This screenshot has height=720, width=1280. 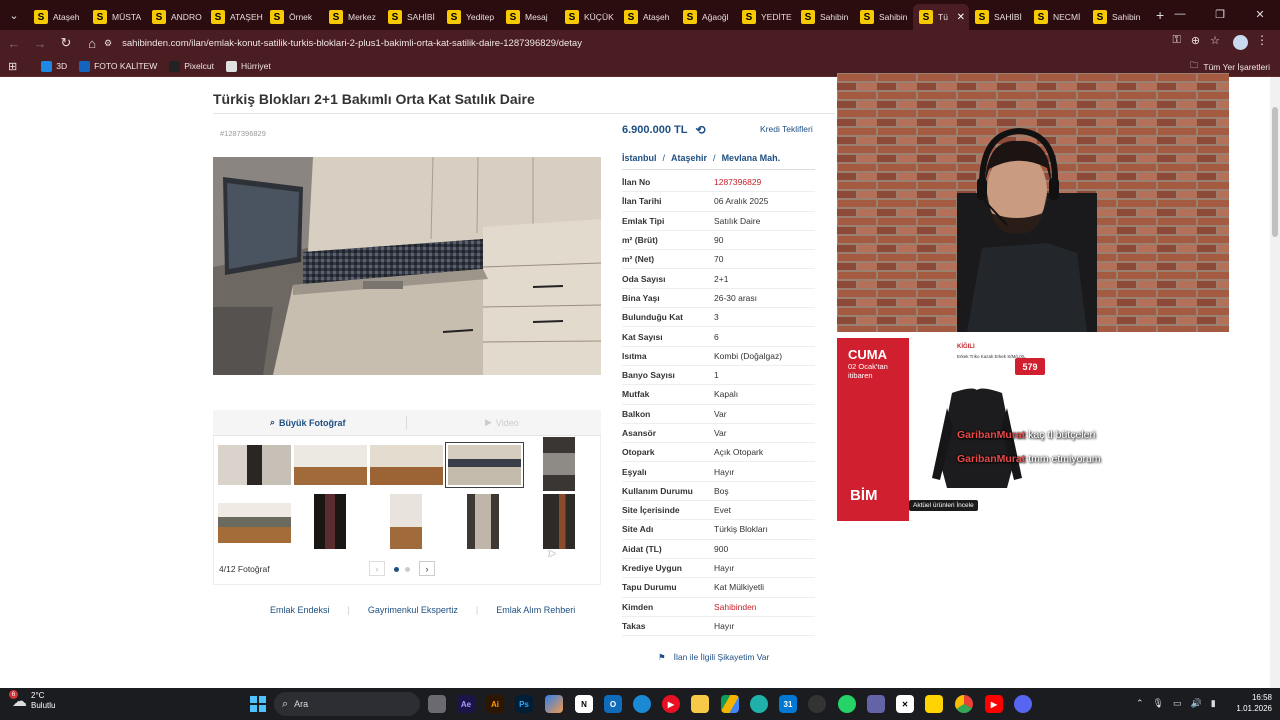 What do you see at coordinates (689, 158) in the screenshot?
I see `breadcrumb-district: Ataşehir` at bounding box center [689, 158].